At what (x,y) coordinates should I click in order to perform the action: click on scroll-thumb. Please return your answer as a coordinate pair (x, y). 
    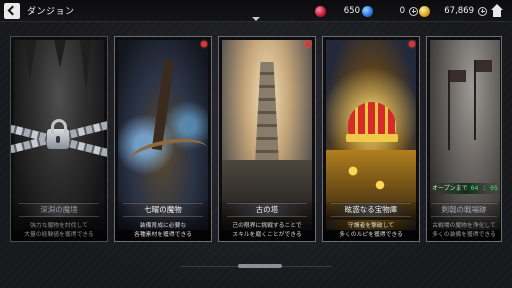
    Looking at the image, I should click on (260, 266).